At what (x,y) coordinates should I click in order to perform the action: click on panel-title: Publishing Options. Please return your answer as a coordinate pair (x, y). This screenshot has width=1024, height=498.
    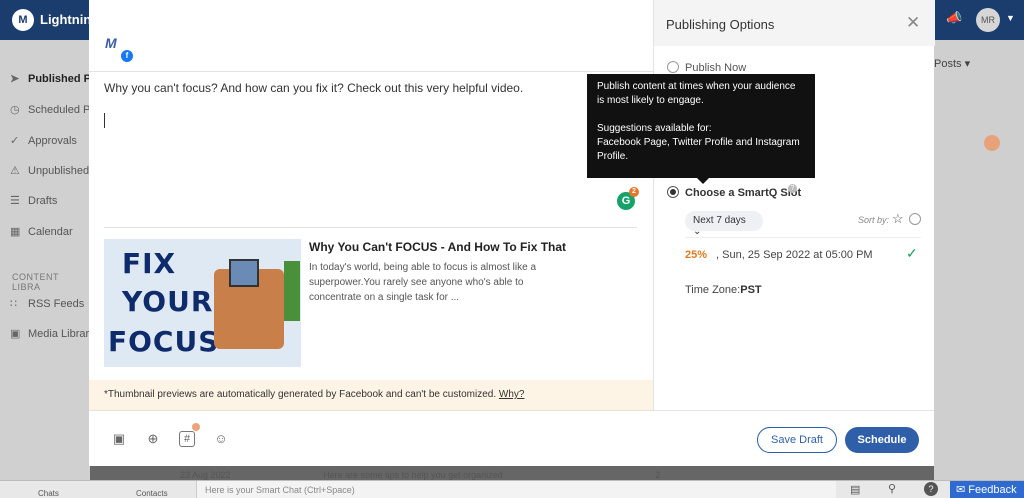
    Looking at the image, I should click on (720, 24).